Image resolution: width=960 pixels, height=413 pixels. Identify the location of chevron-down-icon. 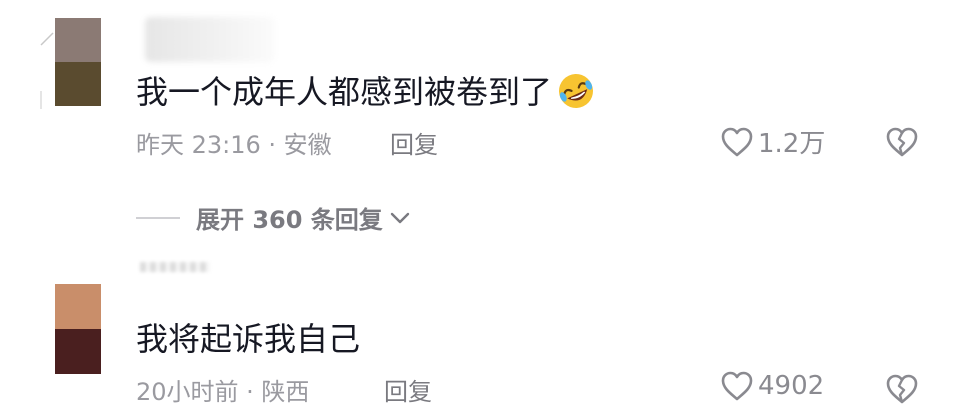
(400, 217).